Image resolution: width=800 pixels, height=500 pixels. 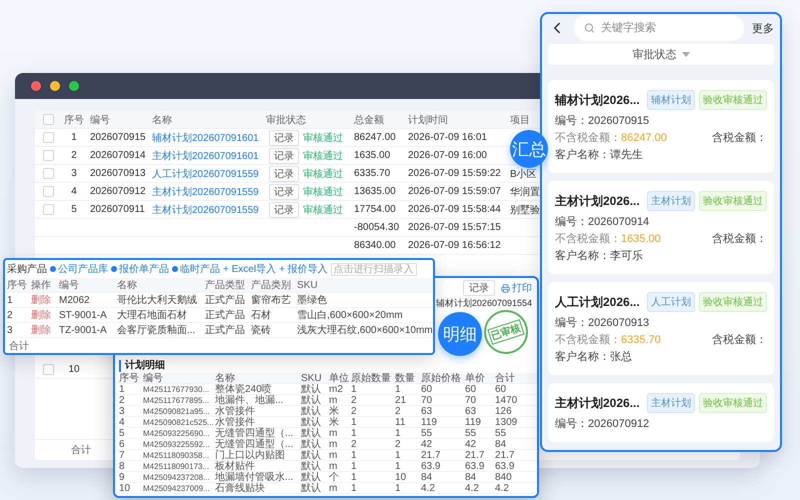 I want to click on source-option: 公司产品库, so click(x=83, y=269).